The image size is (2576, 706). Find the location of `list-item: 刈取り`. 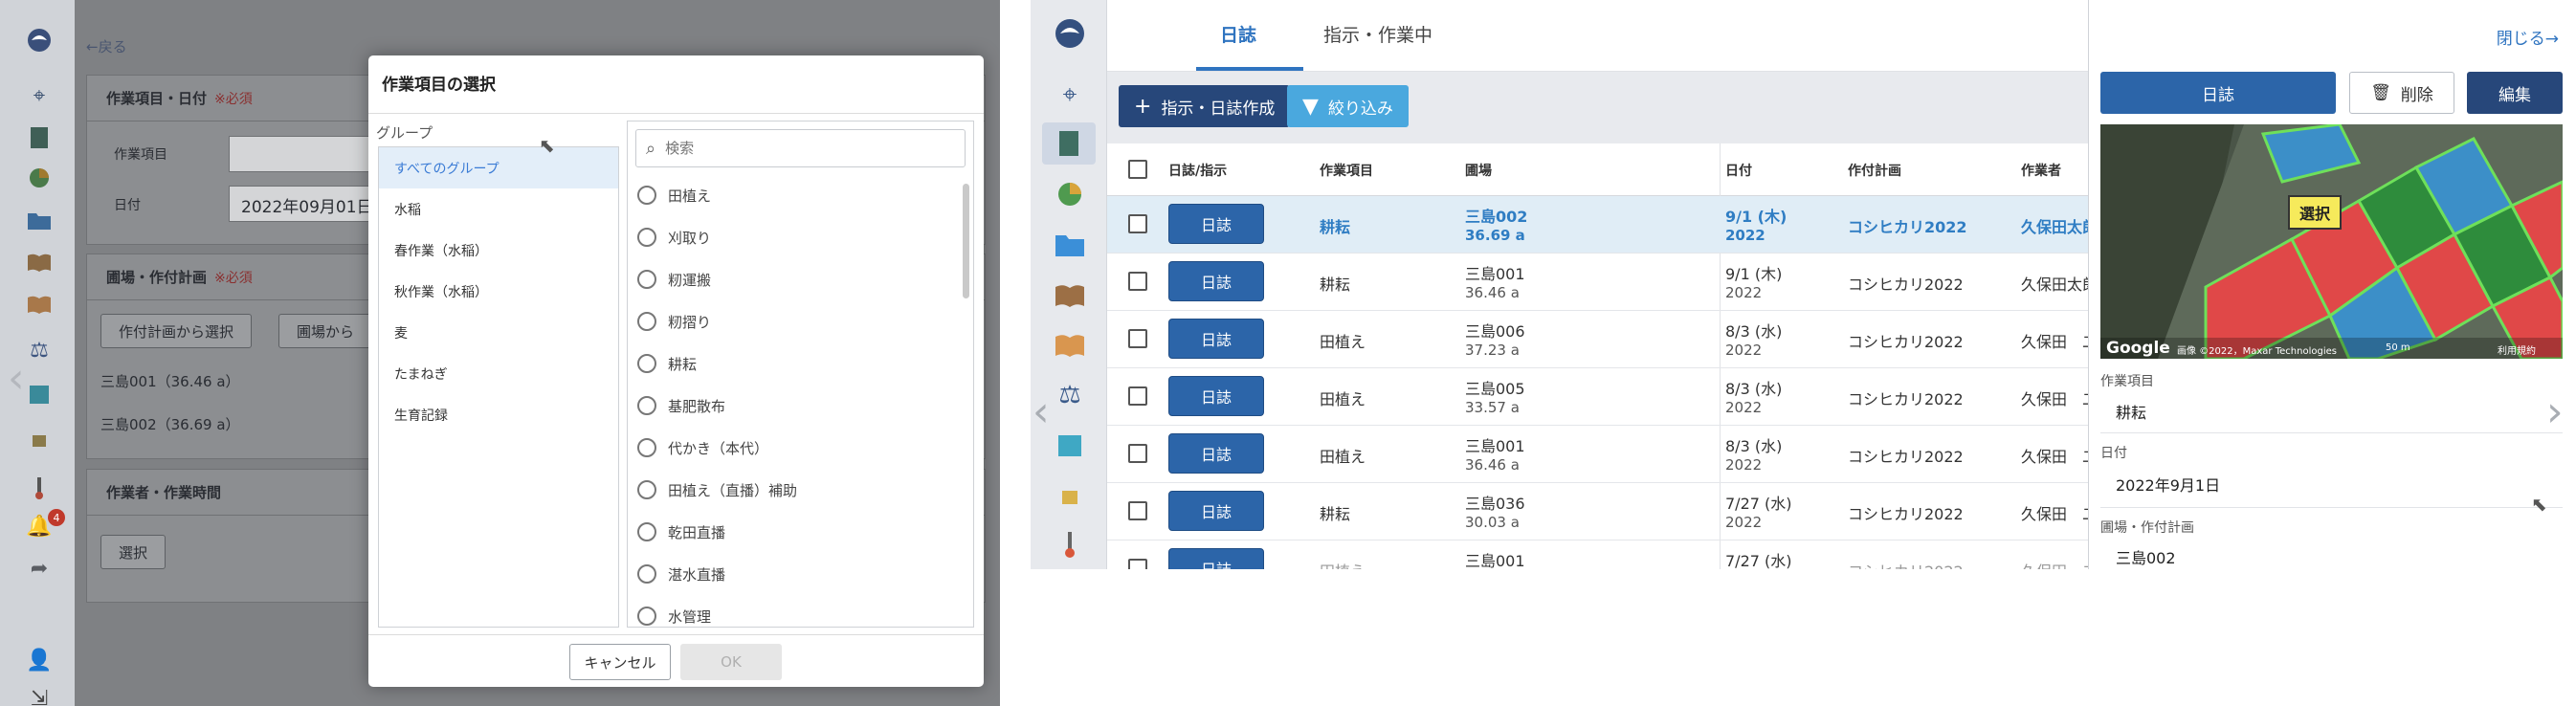

list-item: 刈取り is located at coordinates (795, 237).